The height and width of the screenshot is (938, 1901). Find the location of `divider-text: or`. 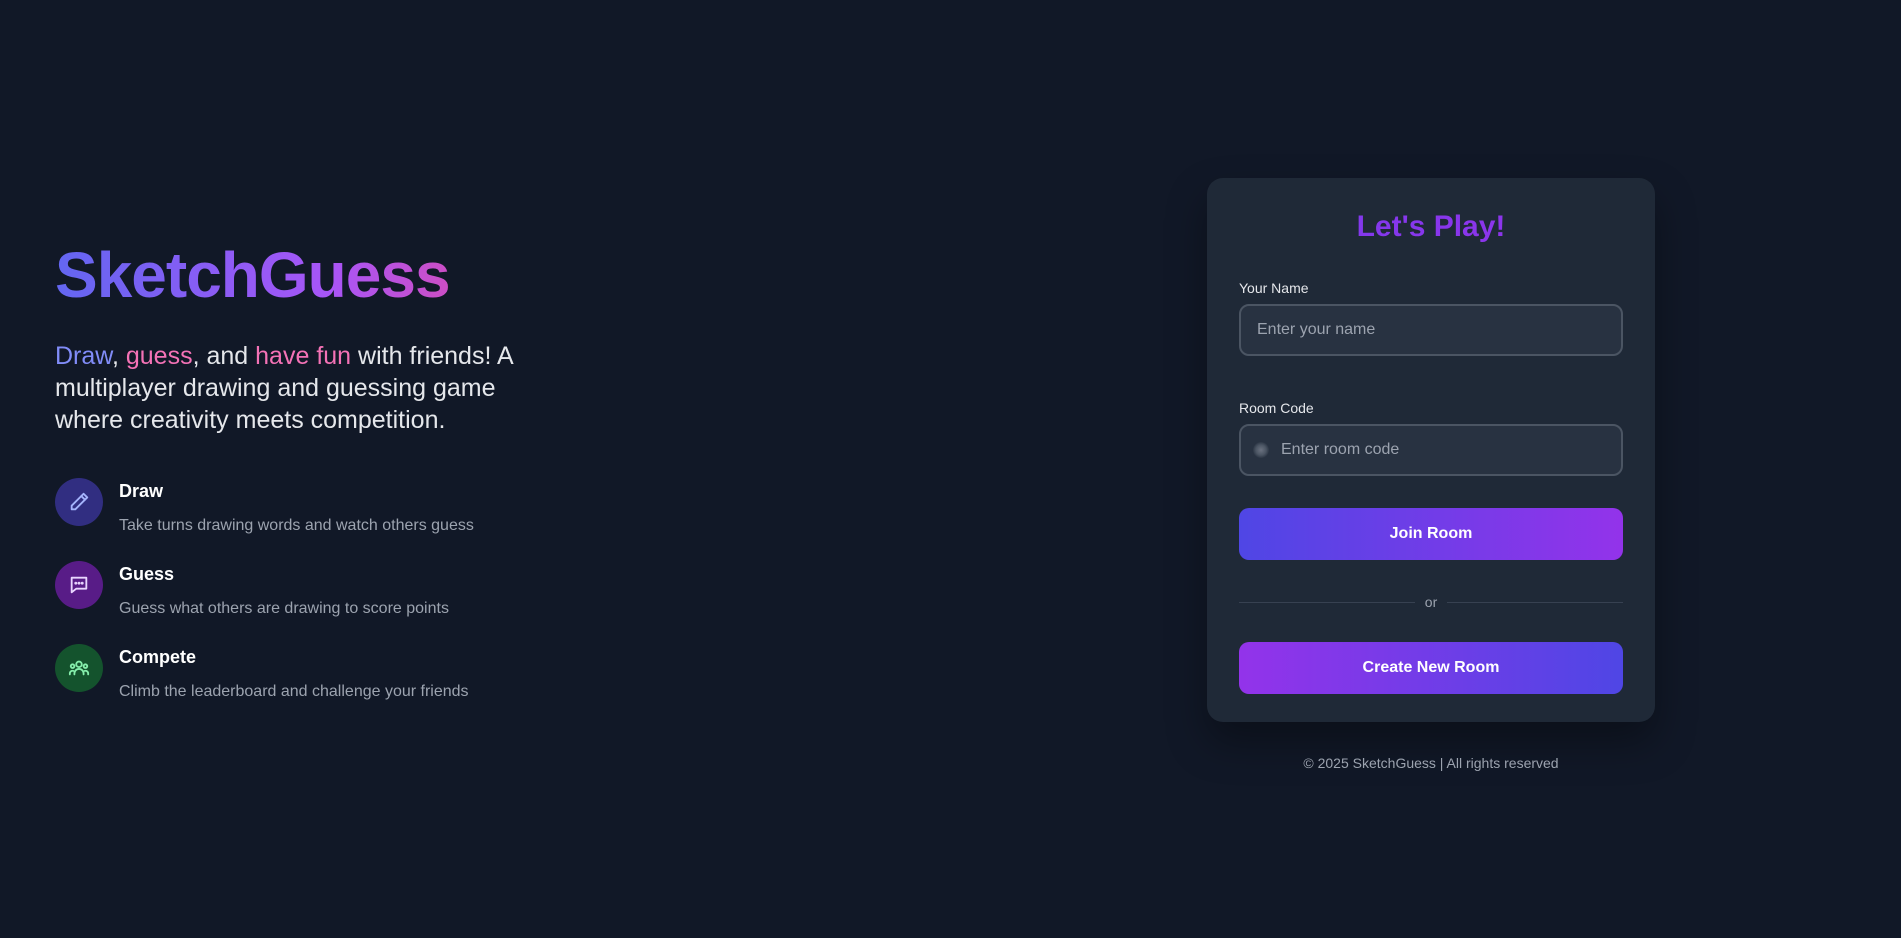

divider-text: or is located at coordinates (1431, 602).